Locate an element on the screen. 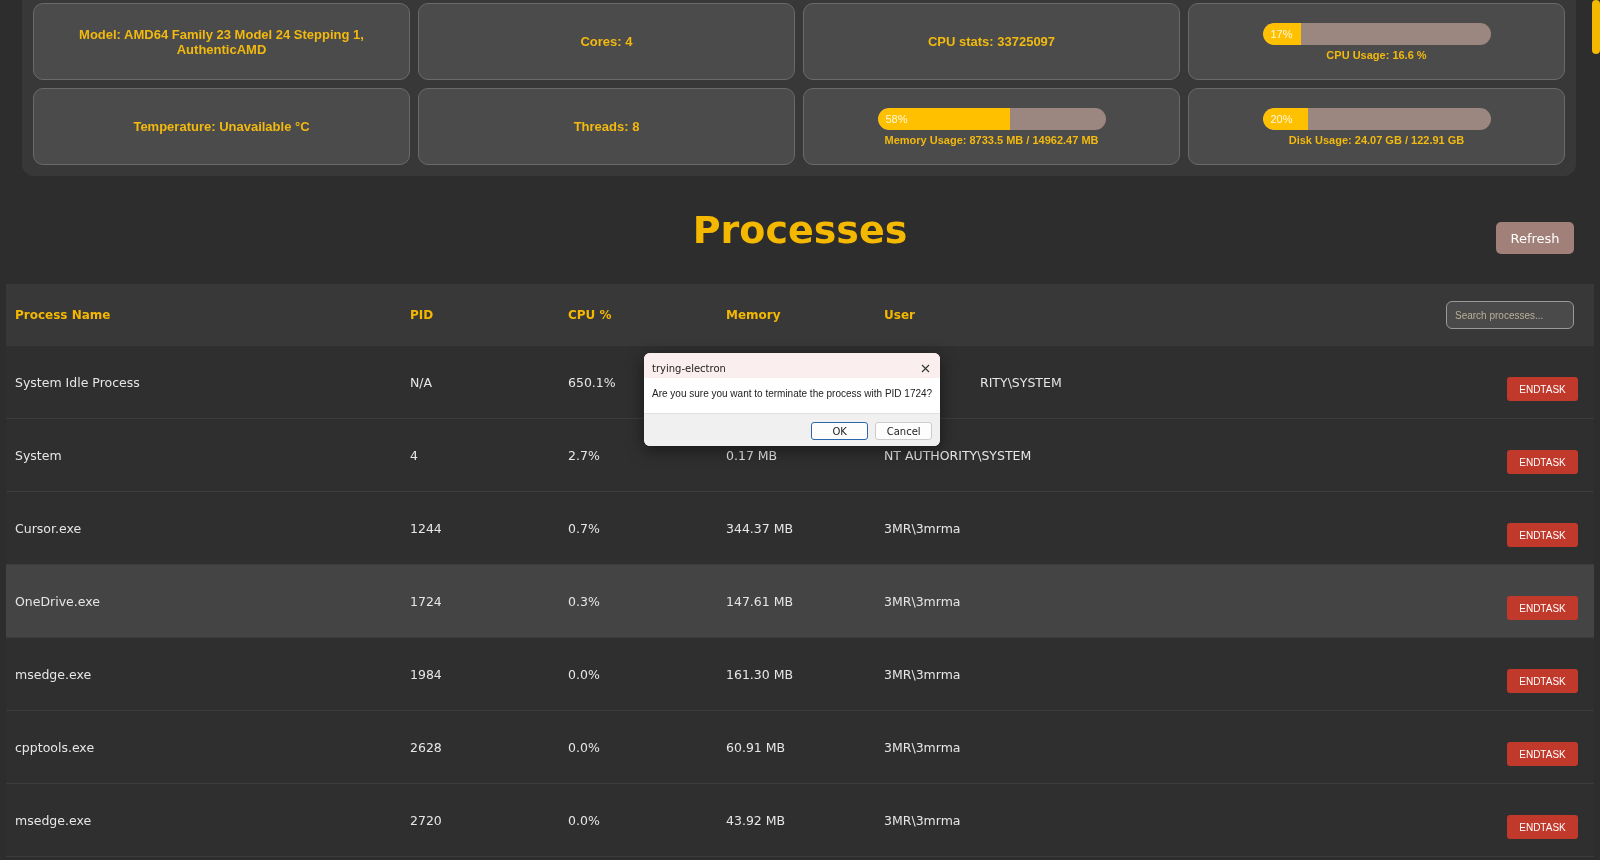  table-cell-text: 0.17 MB is located at coordinates (752, 455).